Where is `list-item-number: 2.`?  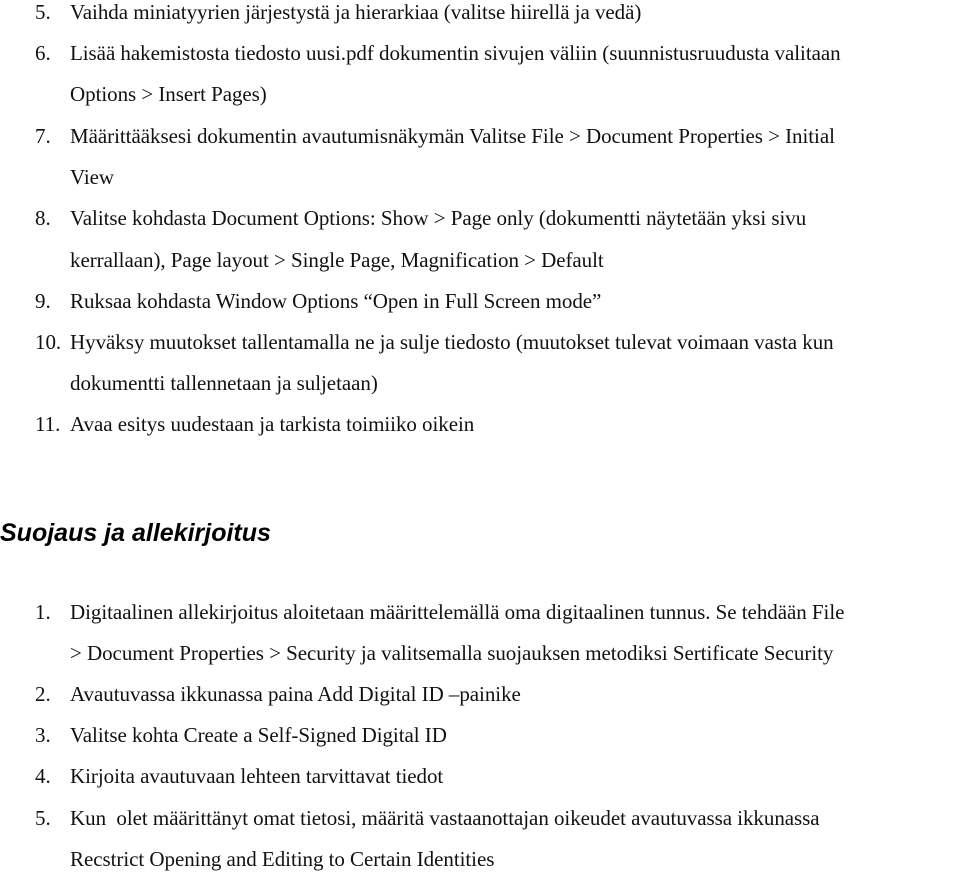
list-item-number: 2. is located at coordinates (43, 694).